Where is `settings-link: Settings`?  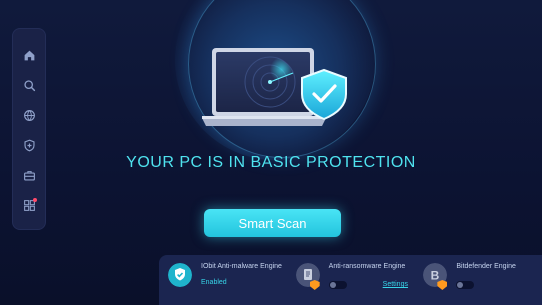
settings-link: Settings is located at coordinates (395, 284).